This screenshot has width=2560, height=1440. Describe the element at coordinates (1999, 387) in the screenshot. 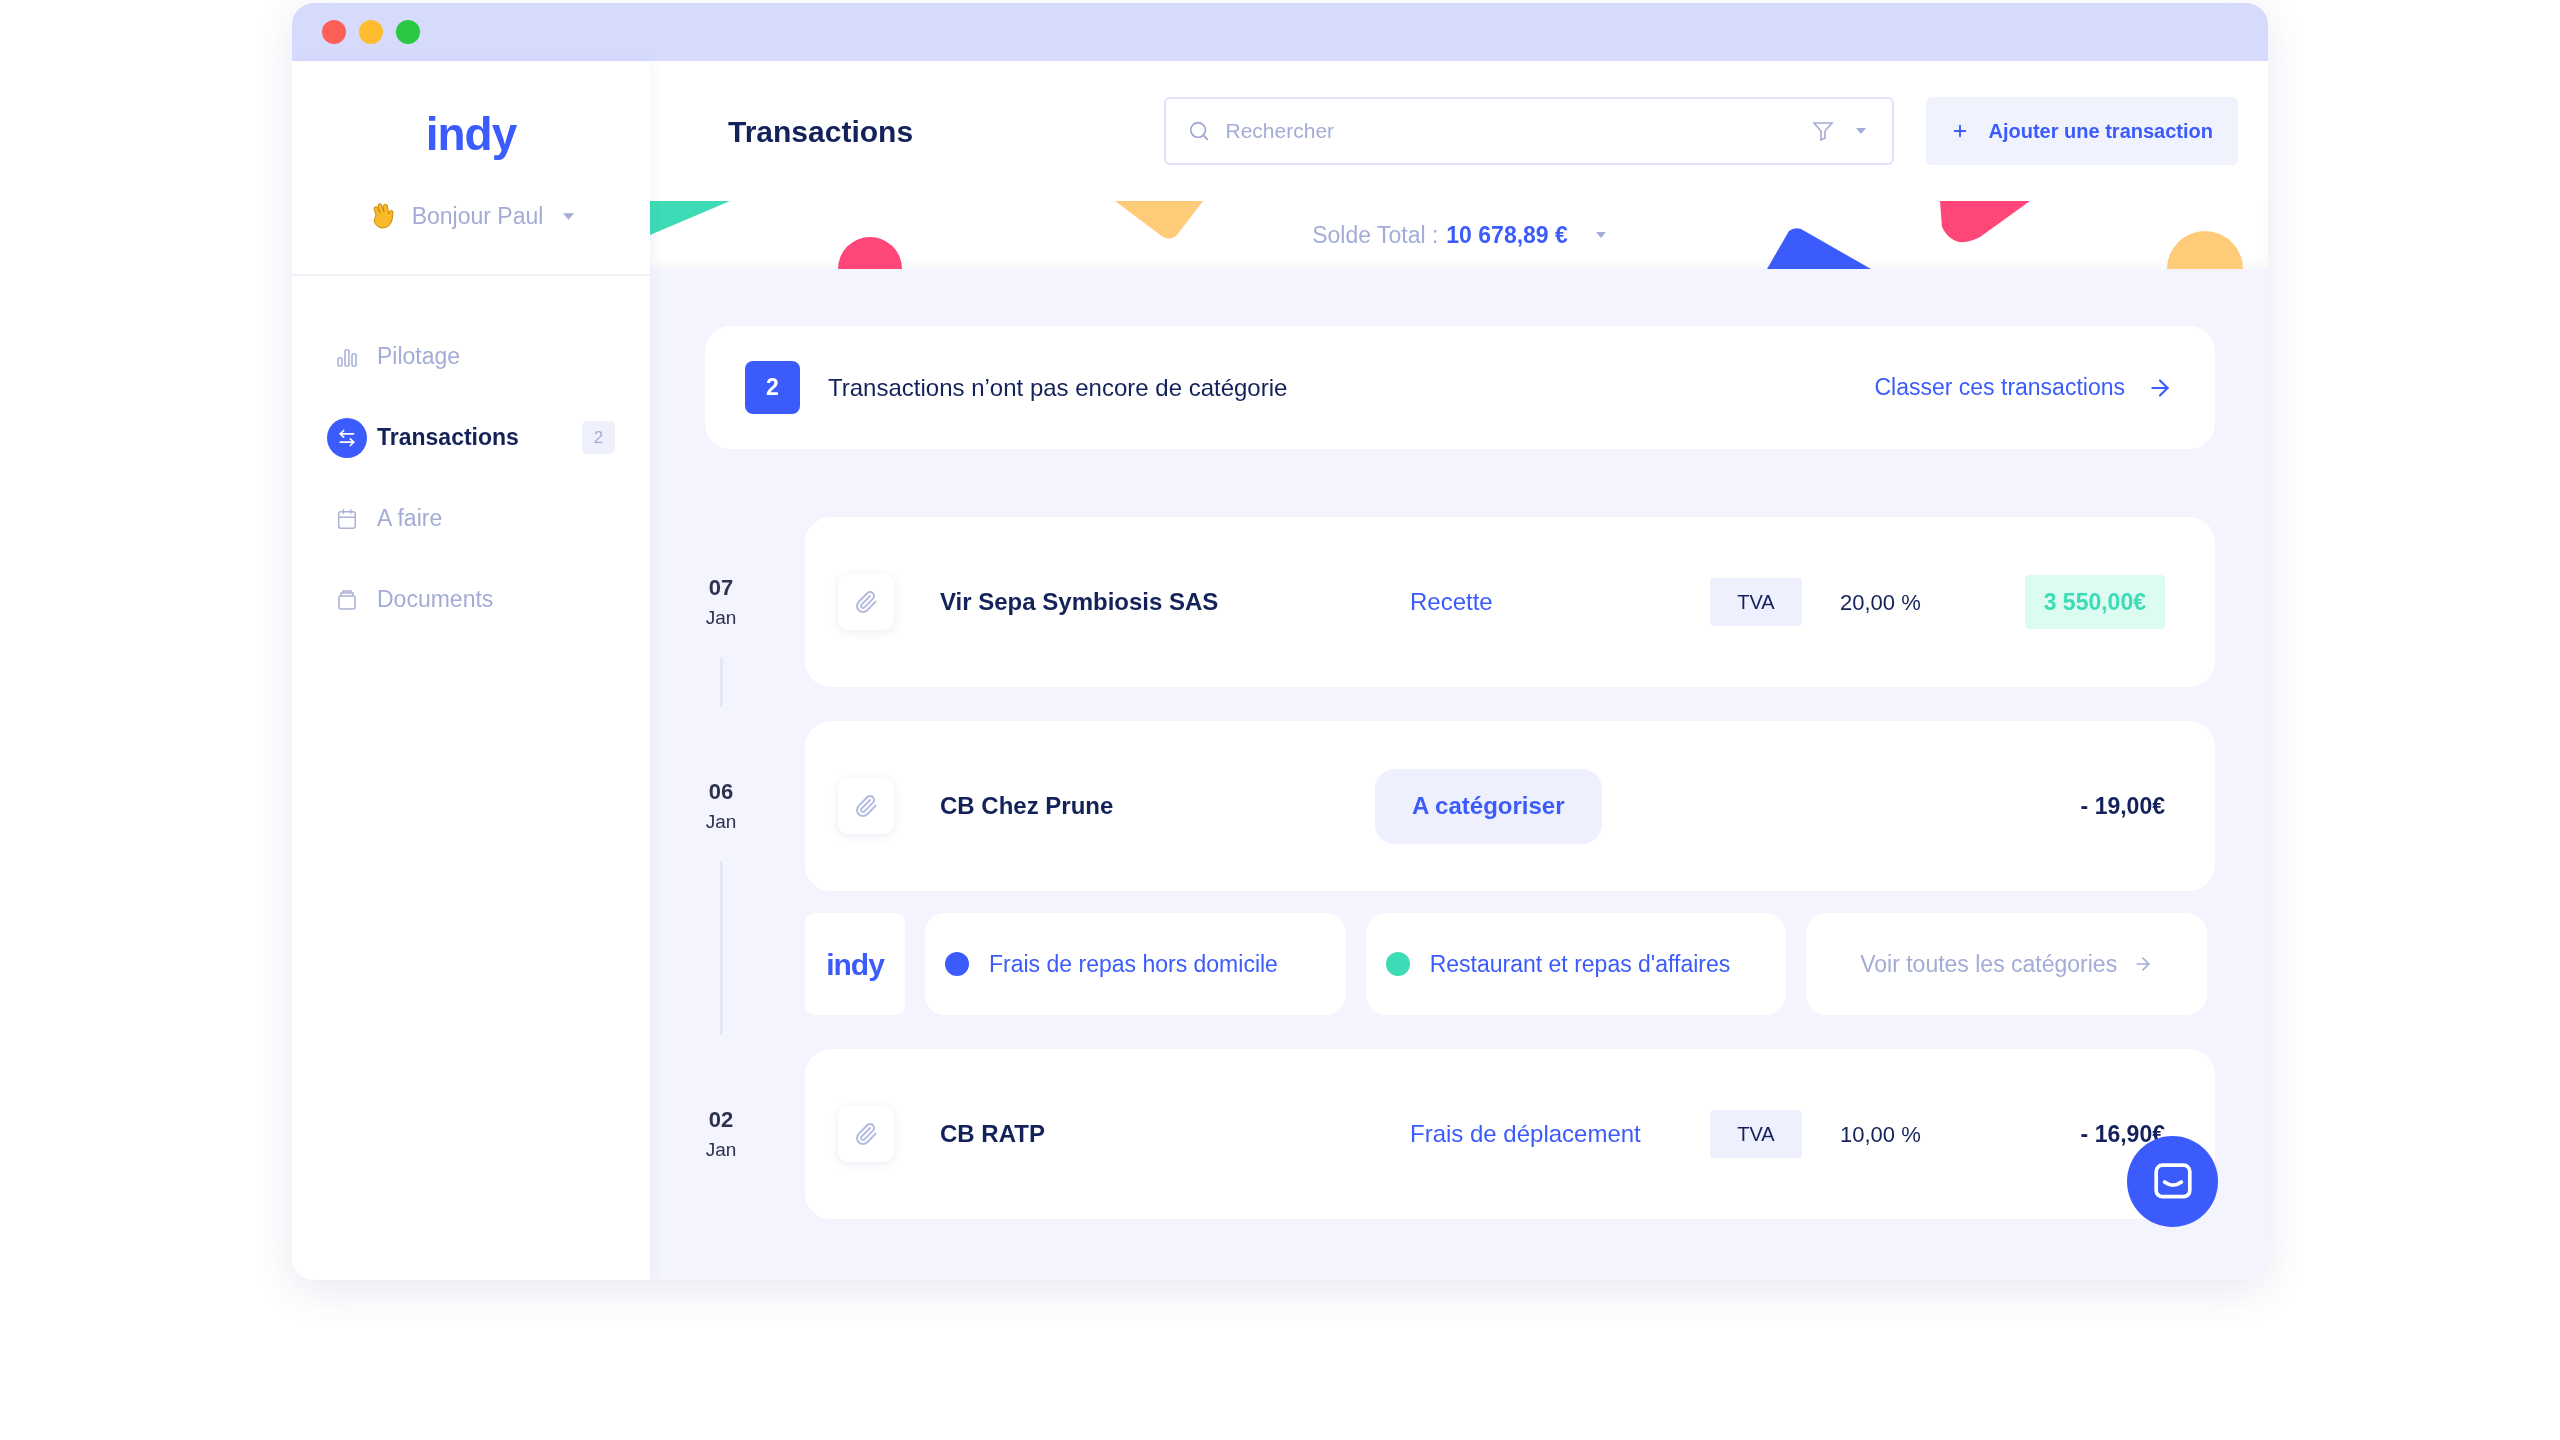

I see `classify-link: Classer ces transactions` at that location.